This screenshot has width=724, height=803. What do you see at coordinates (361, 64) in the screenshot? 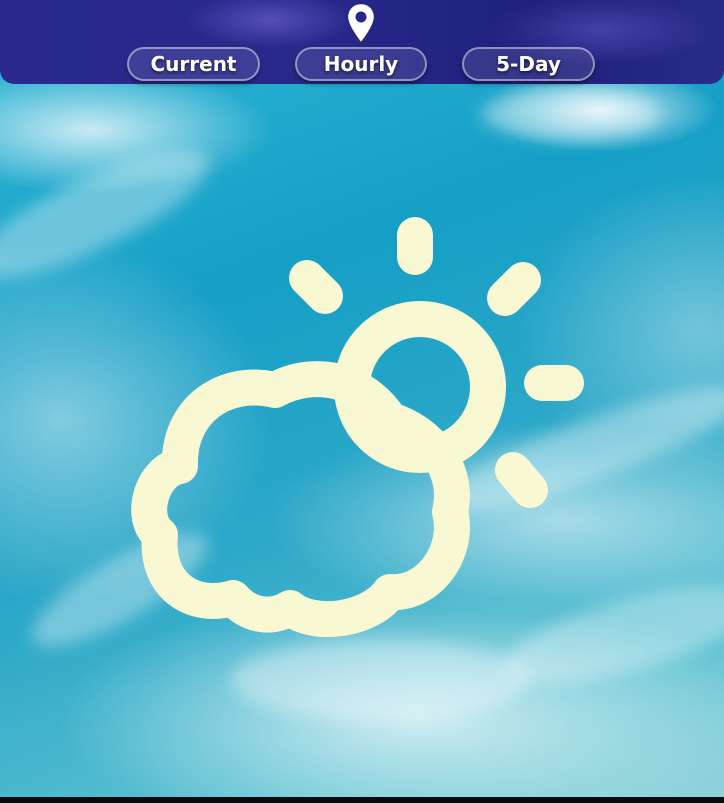
I see `tab-hourly: Hourly` at bounding box center [361, 64].